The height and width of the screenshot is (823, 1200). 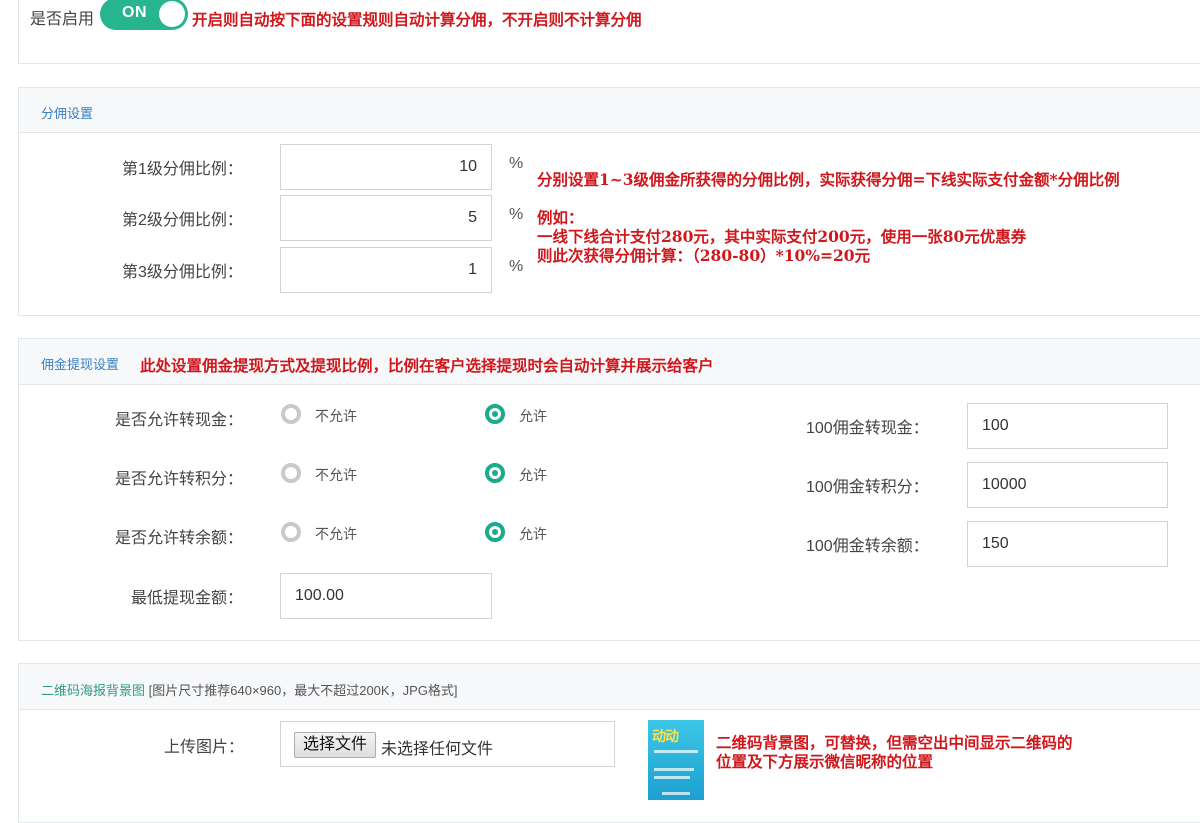 I want to click on commission-level3-unit: %, so click(x=516, y=266).